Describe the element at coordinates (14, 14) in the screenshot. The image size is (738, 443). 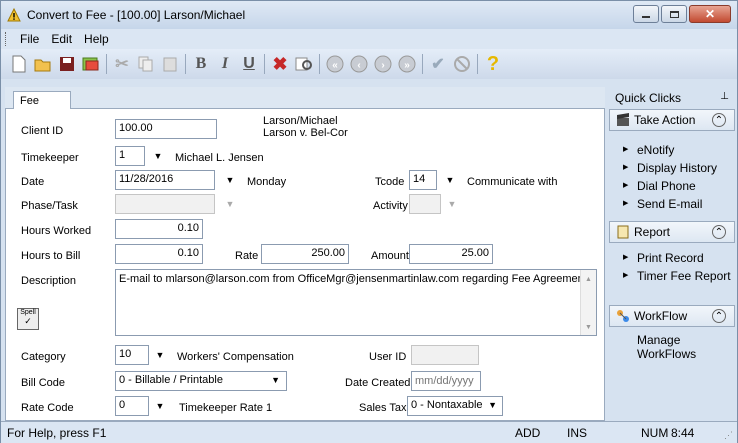
I see `warning-icon` at that location.